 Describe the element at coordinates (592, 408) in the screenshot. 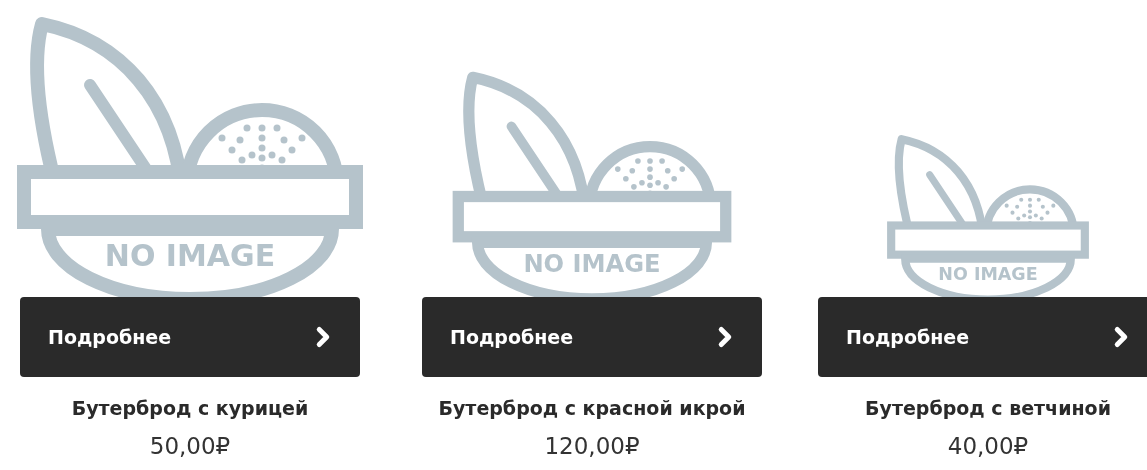

I see `product-title: Бутерброд с красной икрой` at that location.